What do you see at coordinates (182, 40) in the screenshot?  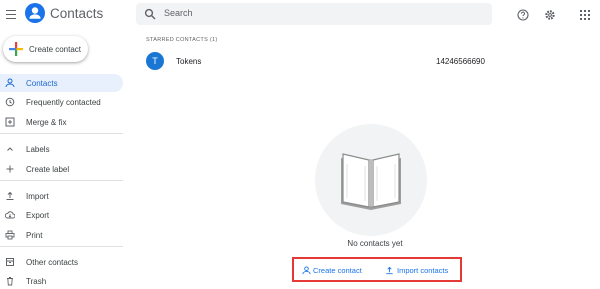 I see `starred-contacts-heading: STARRED CONTACTS (1)` at bounding box center [182, 40].